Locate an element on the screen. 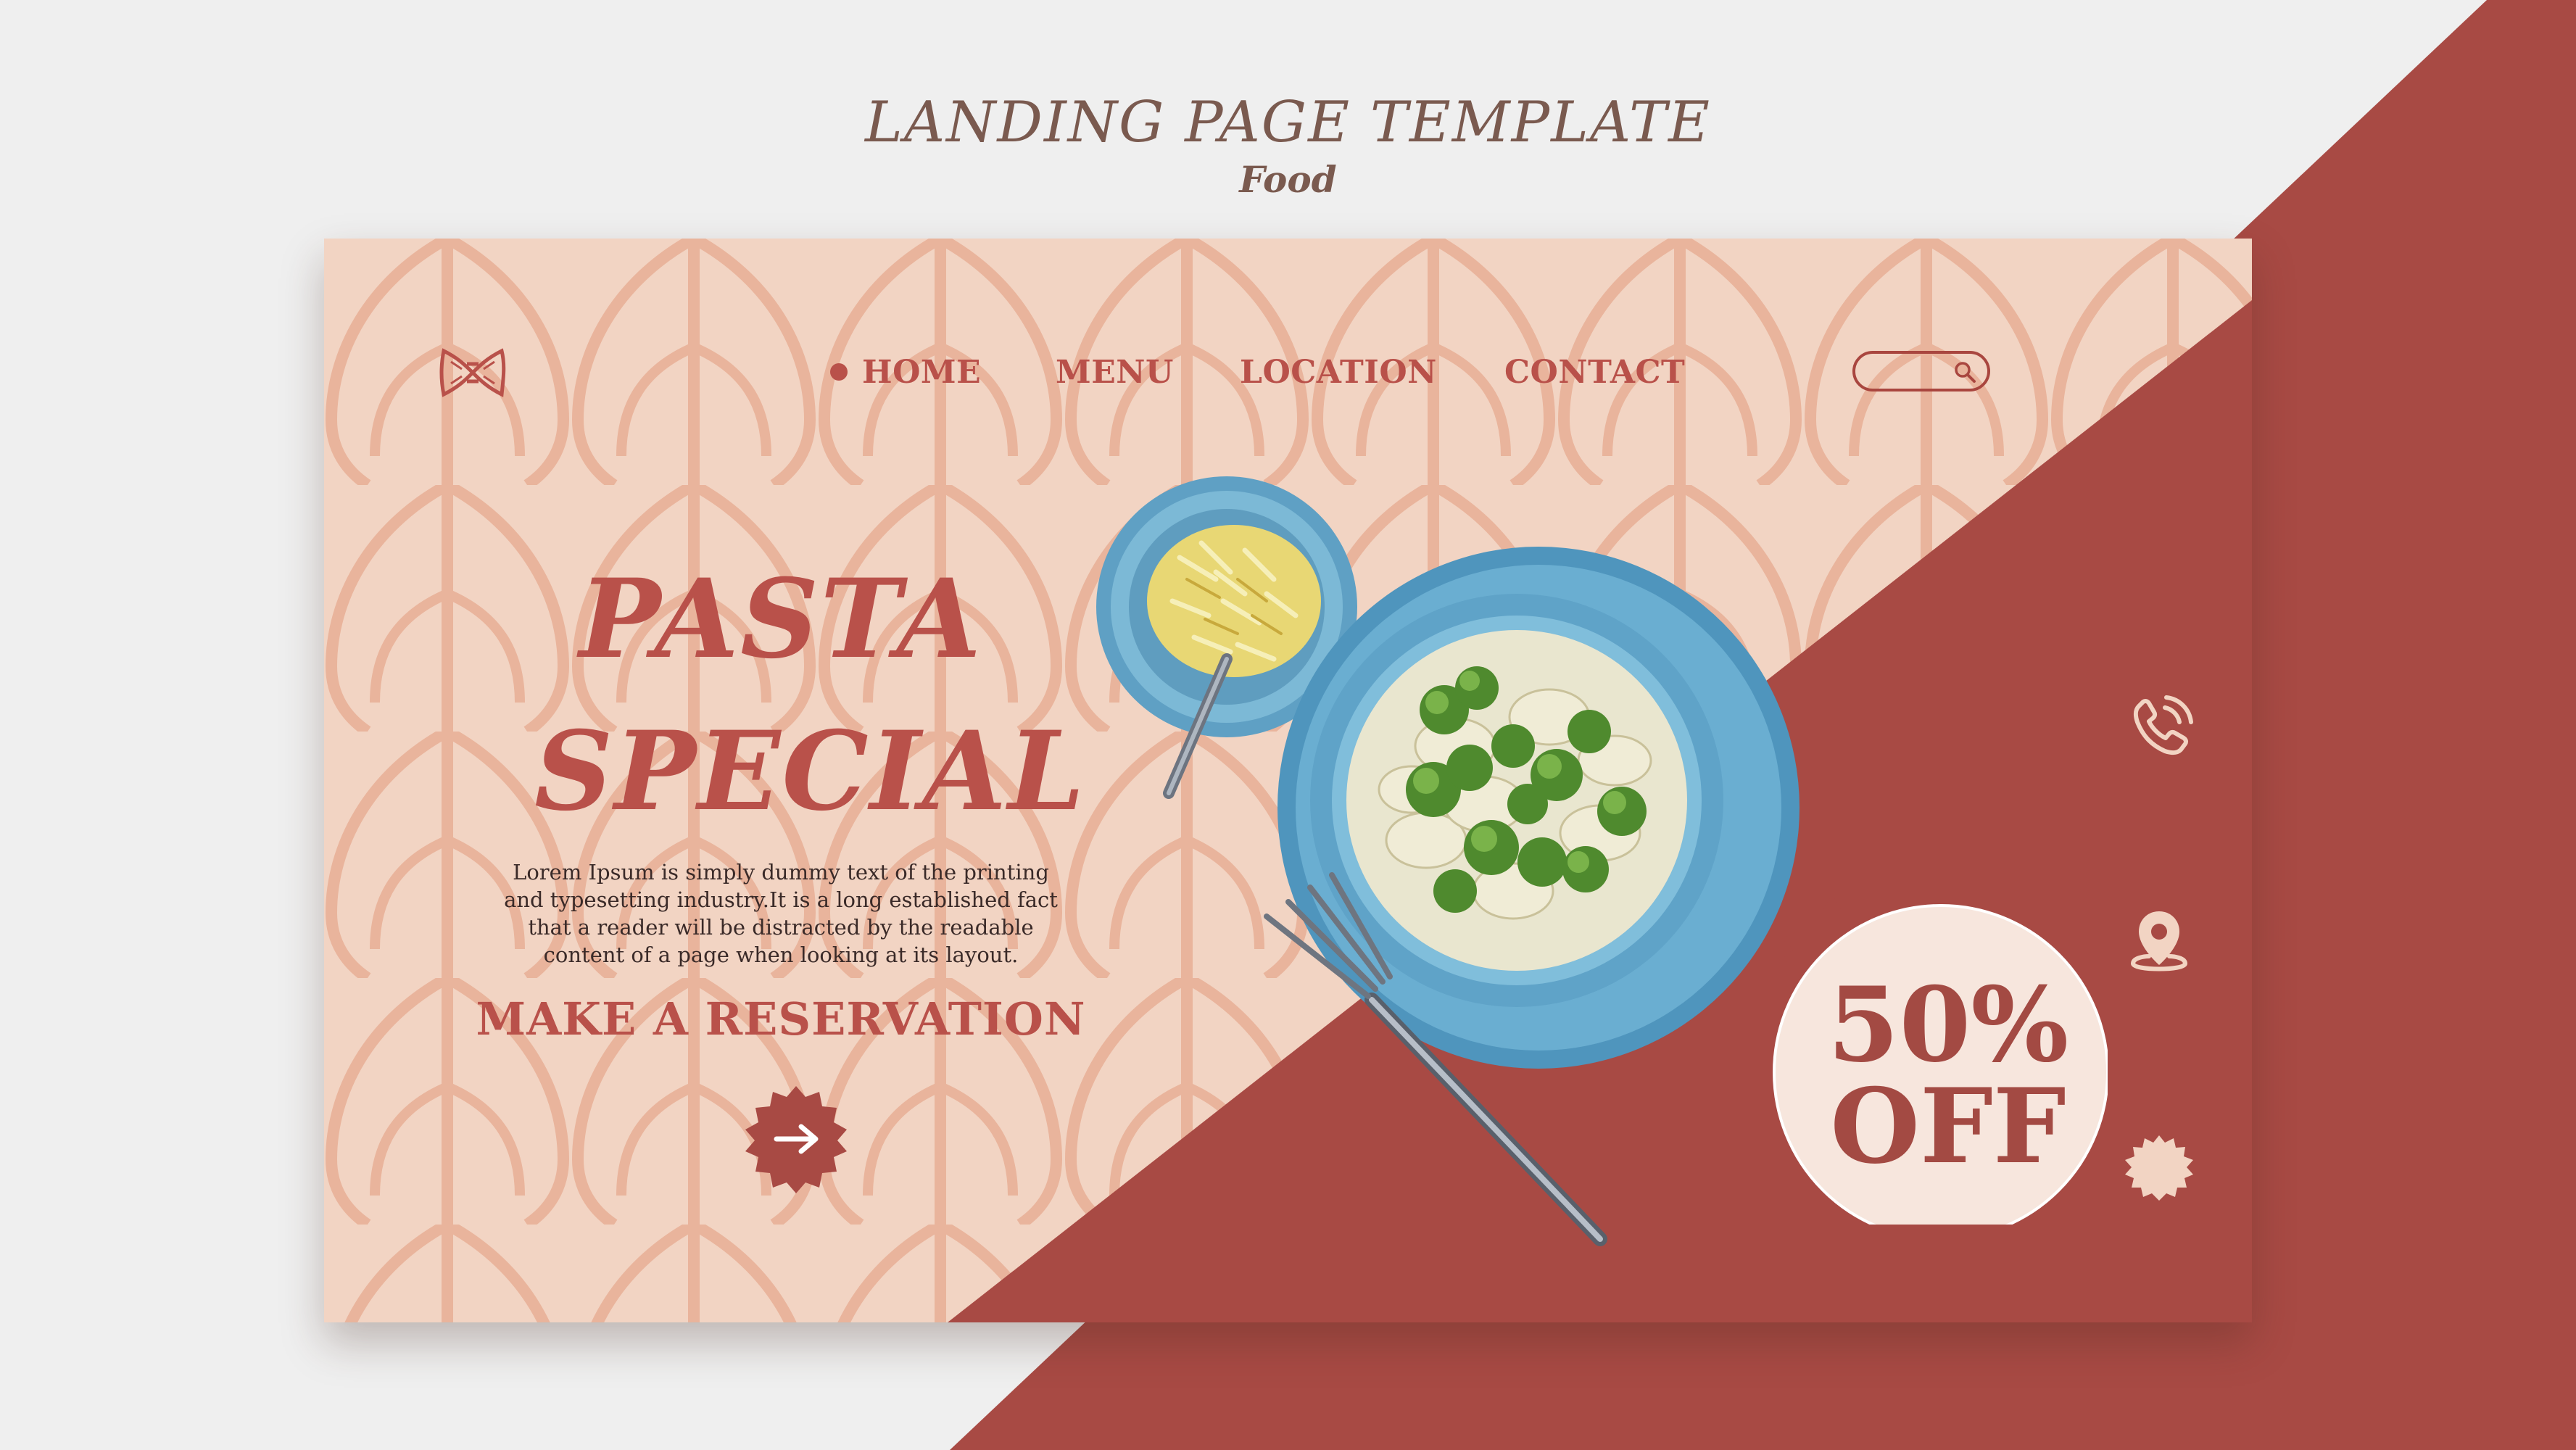 This screenshot has width=2576, height=1450. promo-off: OFF is located at coordinates (1948, 1126).